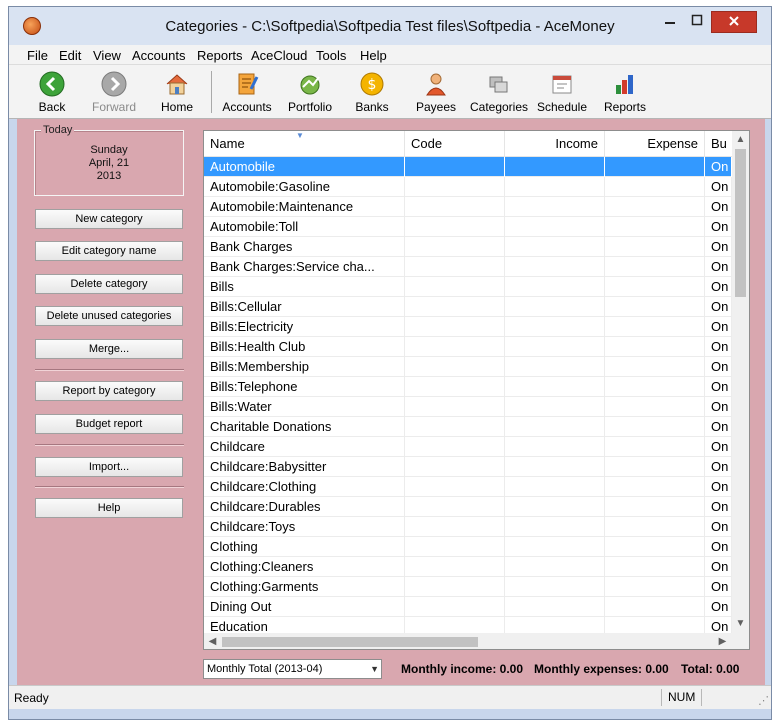 The height and width of the screenshot is (727, 781). What do you see at coordinates (455, 143) in the screenshot?
I see `column-header-code: Code` at bounding box center [455, 143].